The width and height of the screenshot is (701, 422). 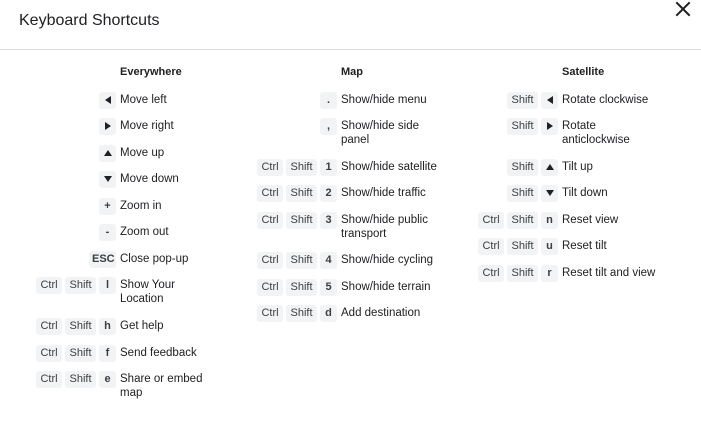 What do you see at coordinates (386, 287) in the screenshot?
I see `shortcut-label: Show/hide terrain` at bounding box center [386, 287].